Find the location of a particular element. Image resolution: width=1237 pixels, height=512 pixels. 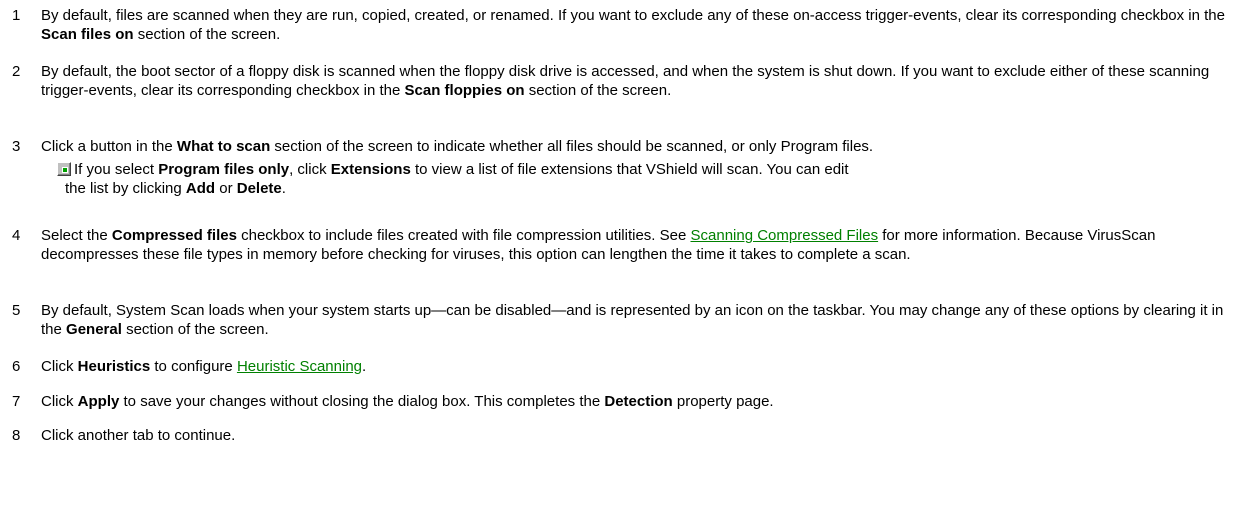

note-text-part: or is located at coordinates (226, 188).